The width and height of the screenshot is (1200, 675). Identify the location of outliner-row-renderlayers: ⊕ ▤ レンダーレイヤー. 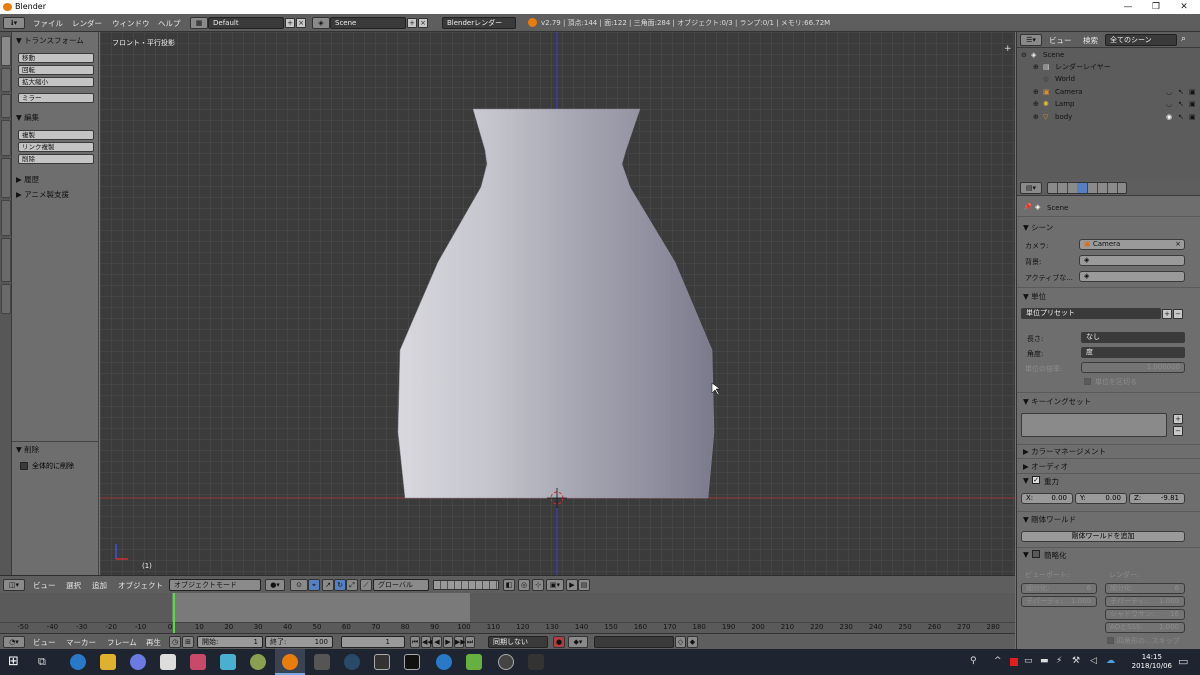
(1108, 67).